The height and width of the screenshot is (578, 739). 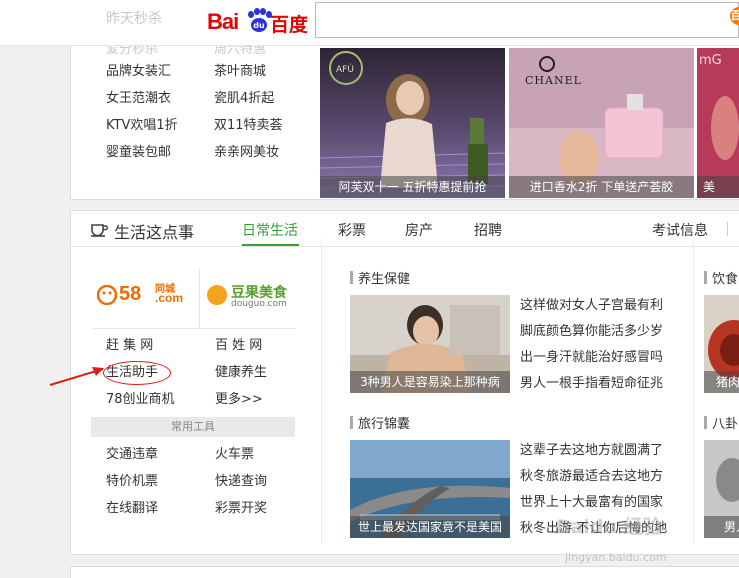 I want to click on logo-divider, so click(x=199, y=299).